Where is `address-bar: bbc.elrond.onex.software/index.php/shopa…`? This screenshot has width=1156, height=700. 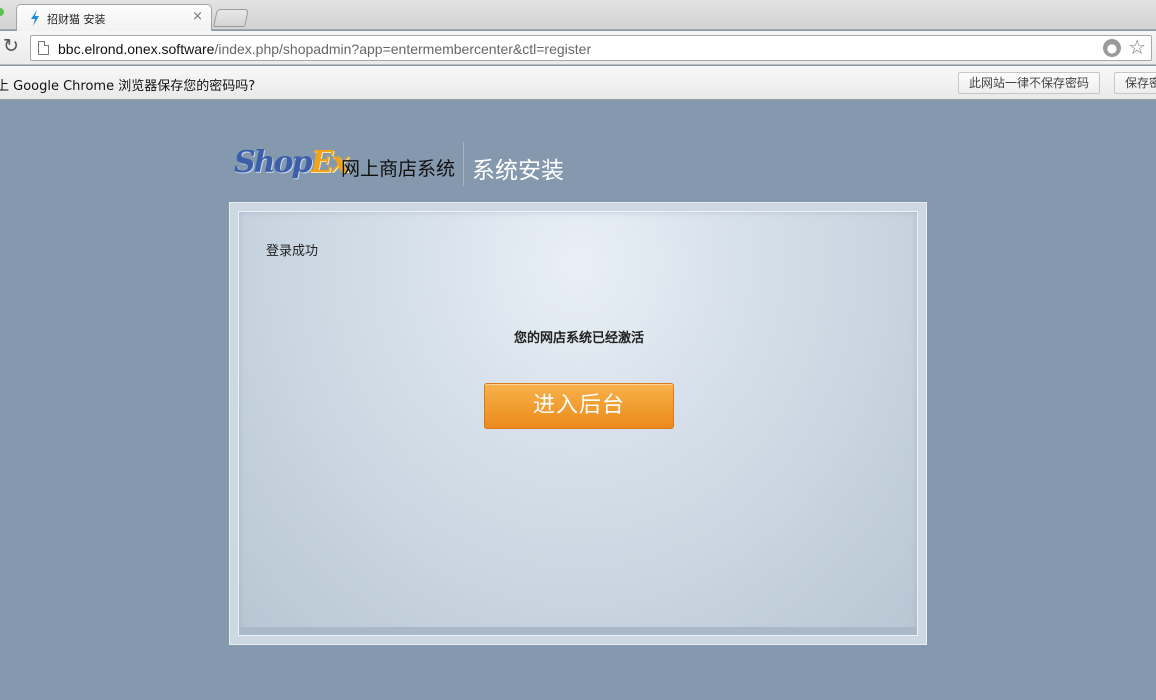 address-bar: bbc.elrond.onex.software/index.php/shopa… is located at coordinates (591, 48).